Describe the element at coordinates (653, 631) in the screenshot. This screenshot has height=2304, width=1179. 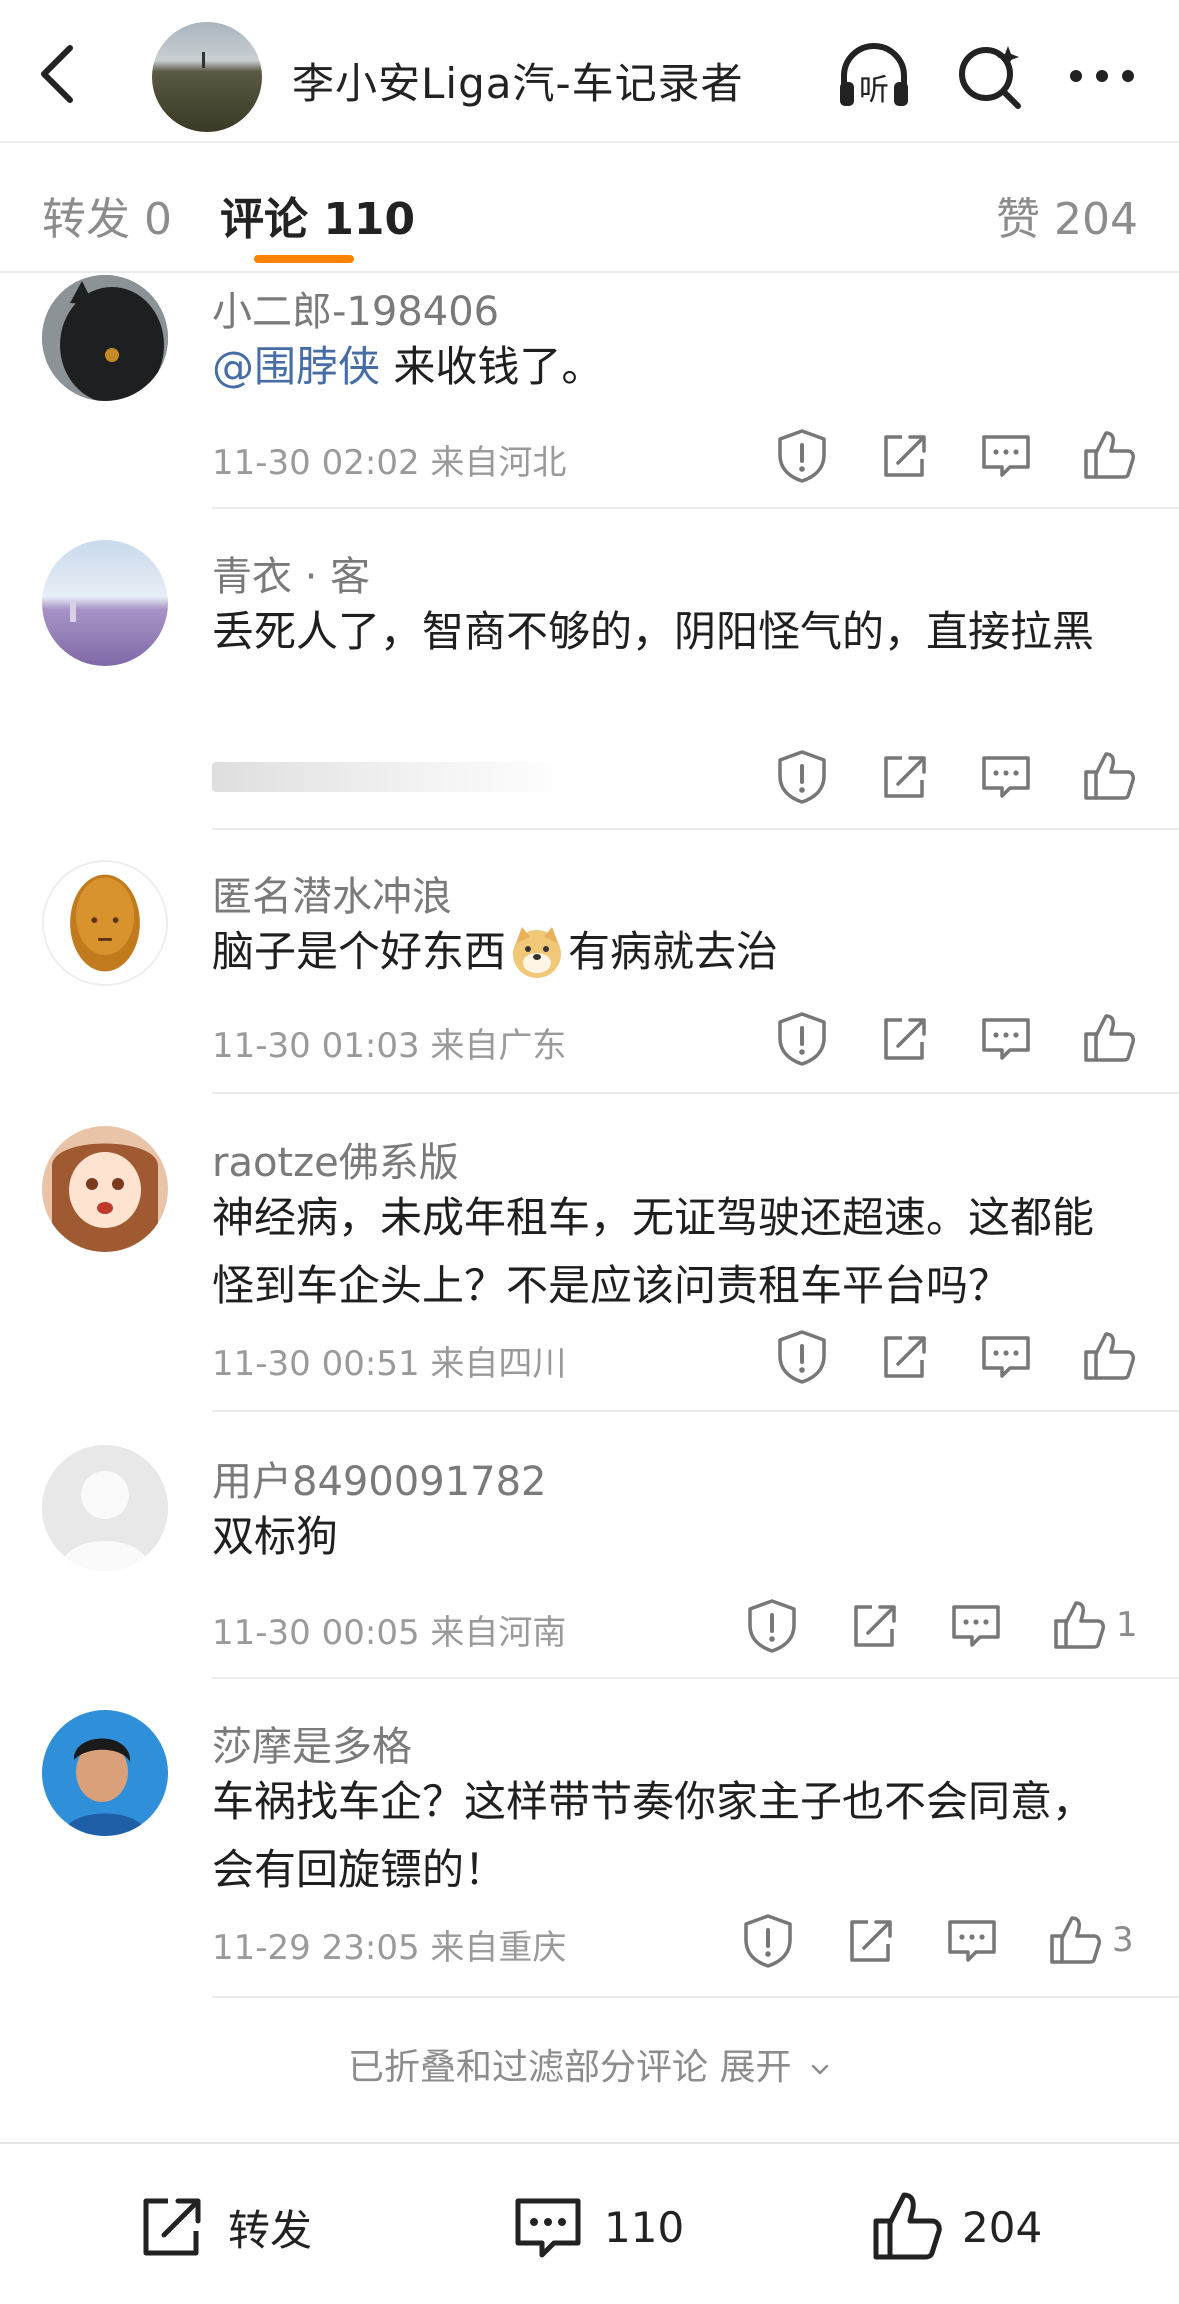
I see `comment-text: 丢死人了，智商不够的，阴阳怪气的，直接拉黑` at that location.